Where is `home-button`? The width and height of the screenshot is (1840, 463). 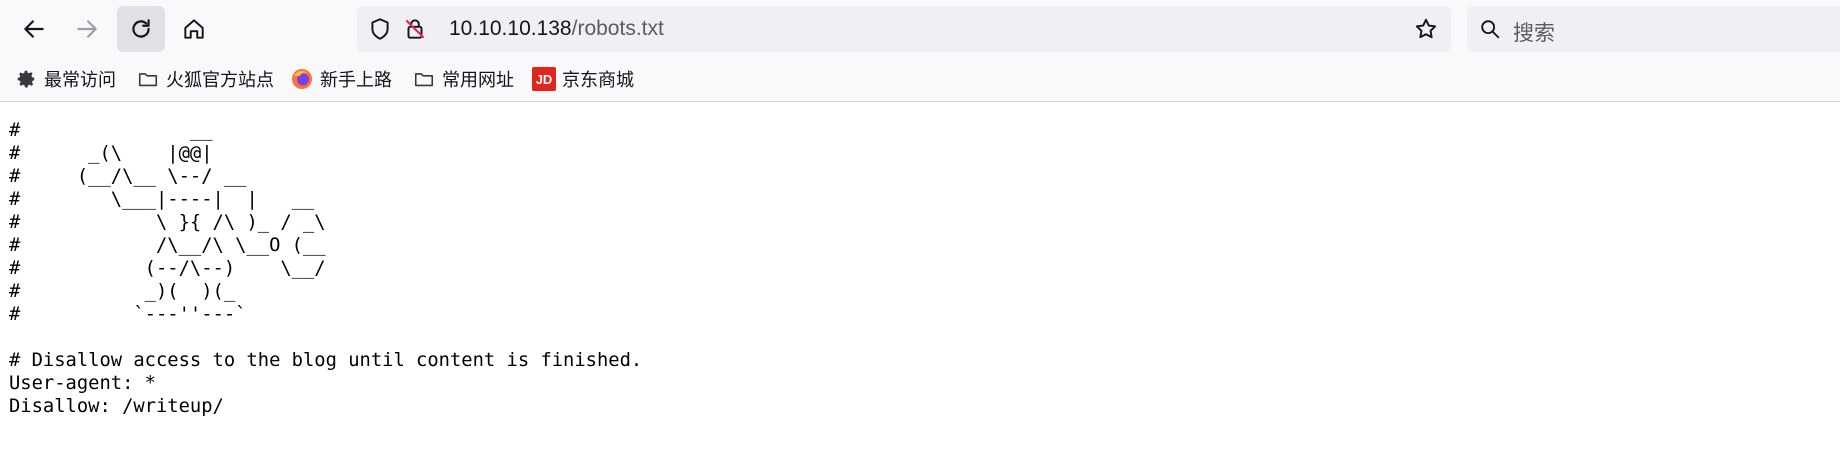
home-button is located at coordinates (194, 29).